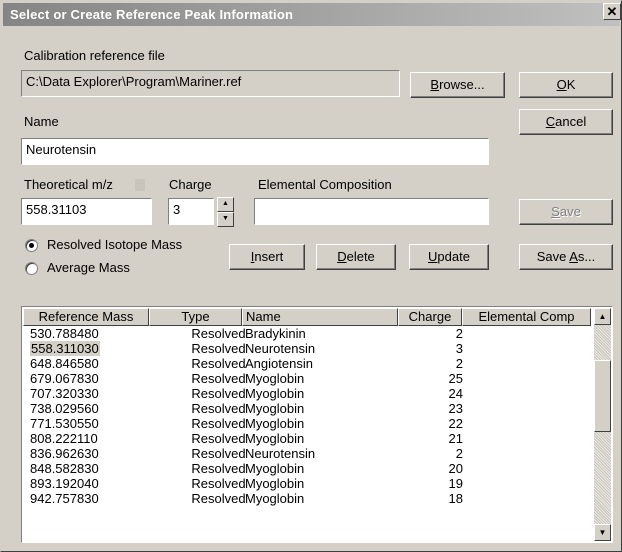 The image size is (622, 552). What do you see at coordinates (64, 483) in the screenshot?
I see `cell-reference-mass: 893.192040` at bounding box center [64, 483].